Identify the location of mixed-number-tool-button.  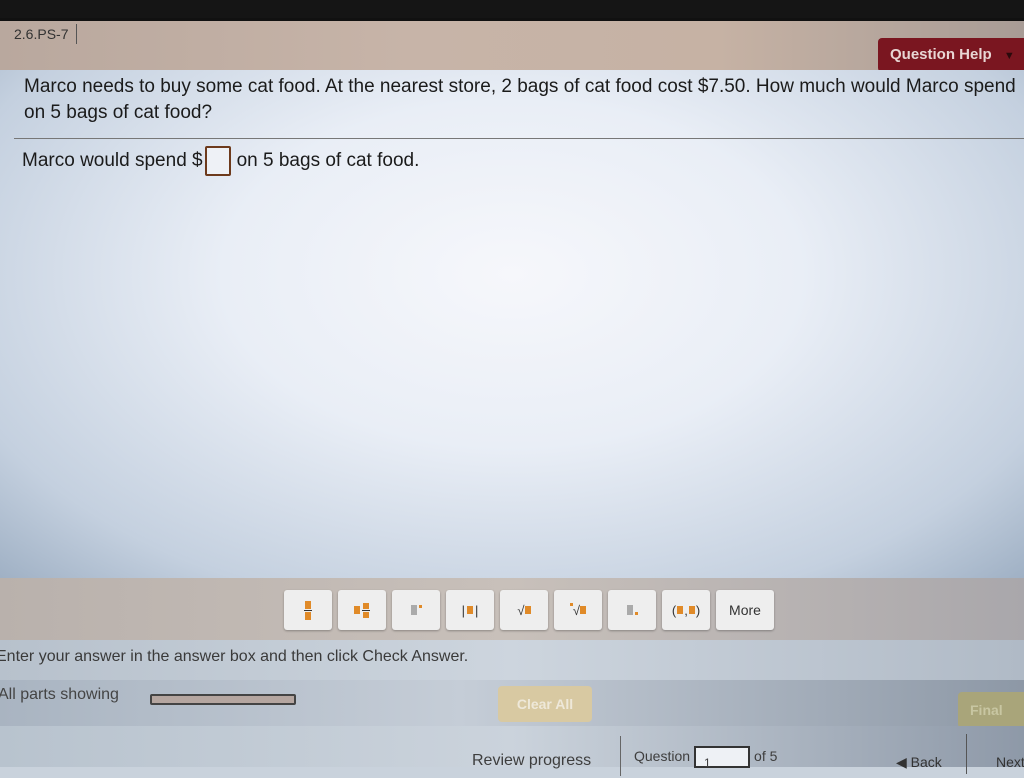
(362, 610).